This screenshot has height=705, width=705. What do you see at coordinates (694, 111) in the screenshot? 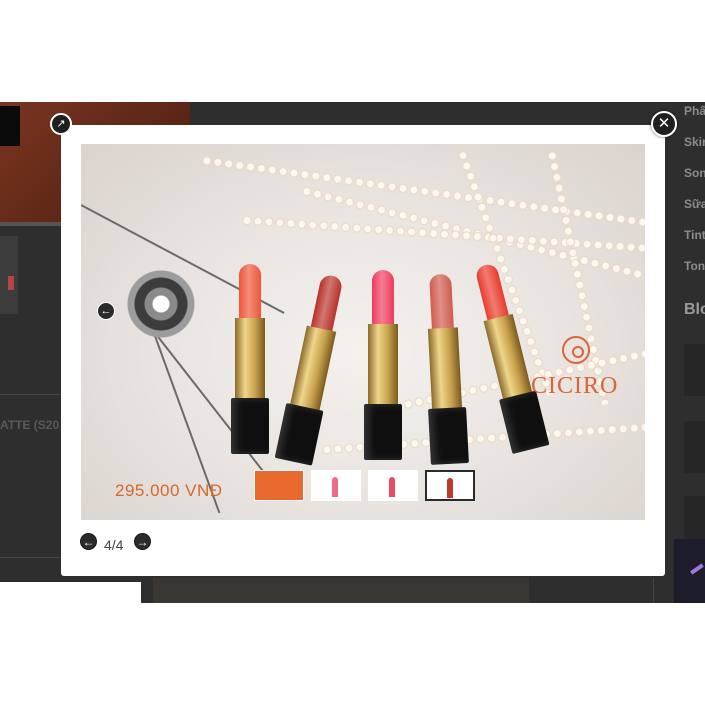
I see `sidebar-category: Phấ` at bounding box center [694, 111].